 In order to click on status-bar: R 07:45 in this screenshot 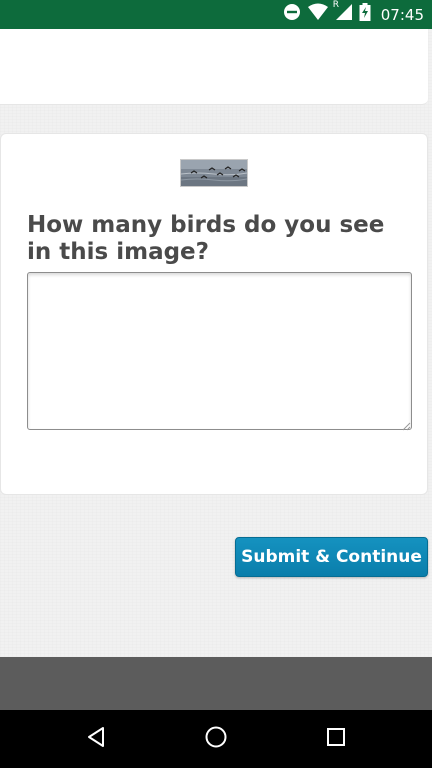, I will do `click(216, 14)`.